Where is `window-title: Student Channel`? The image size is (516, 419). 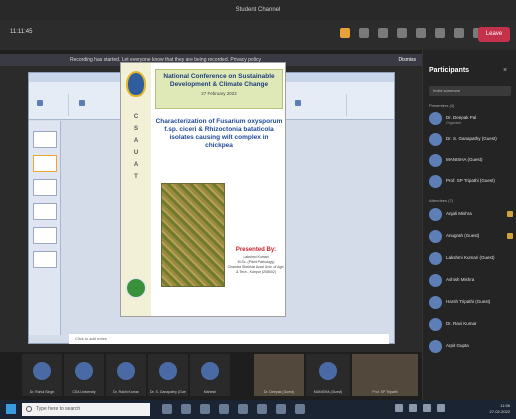 window-title: Student Channel is located at coordinates (258, 10).